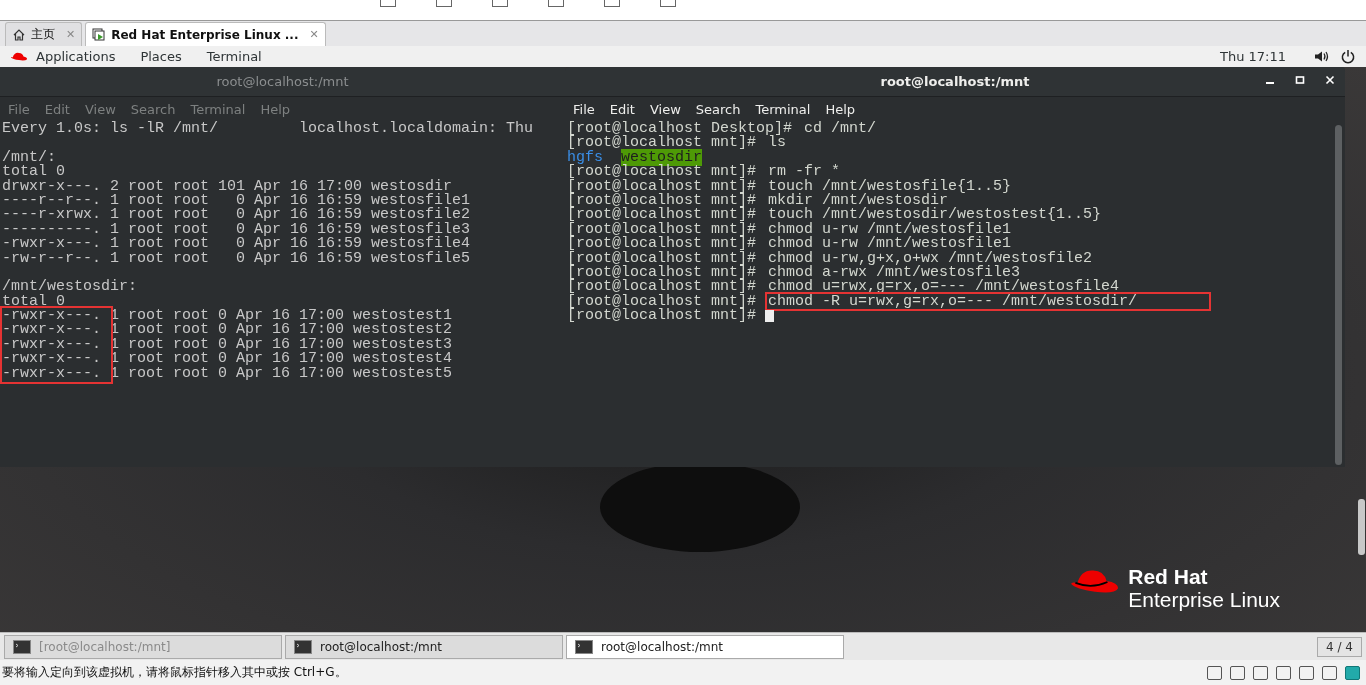 This screenshot has height=685, width=1366. Describe the element at coordinates (236, 258) in the screenshot. I see `terminal-line: -rw-r--r--. 1 root root 0 Apr 16 16:59 westosfile5` at that location.